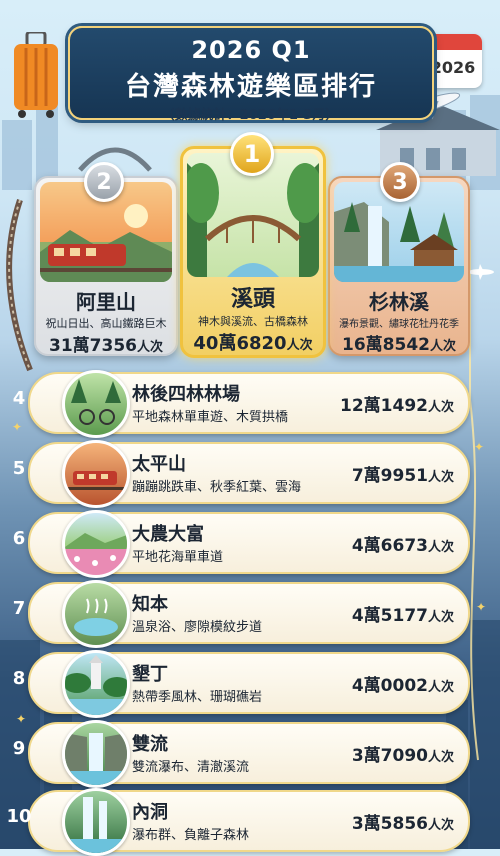 The height and width of the screenshot is (856, 500). Describe the element at coordinates (159, 464) in the screenshot. I see `item-name: 太平山` at that location.